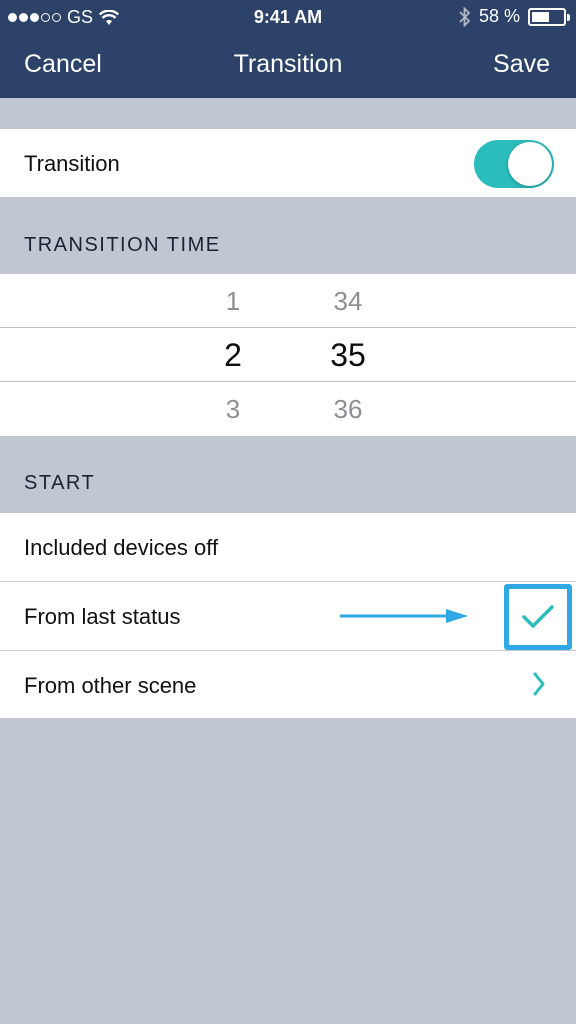  Describe the element at coordinates (233, 301) in the screenshot. I see `picker-minutes-above: 1` at that location.